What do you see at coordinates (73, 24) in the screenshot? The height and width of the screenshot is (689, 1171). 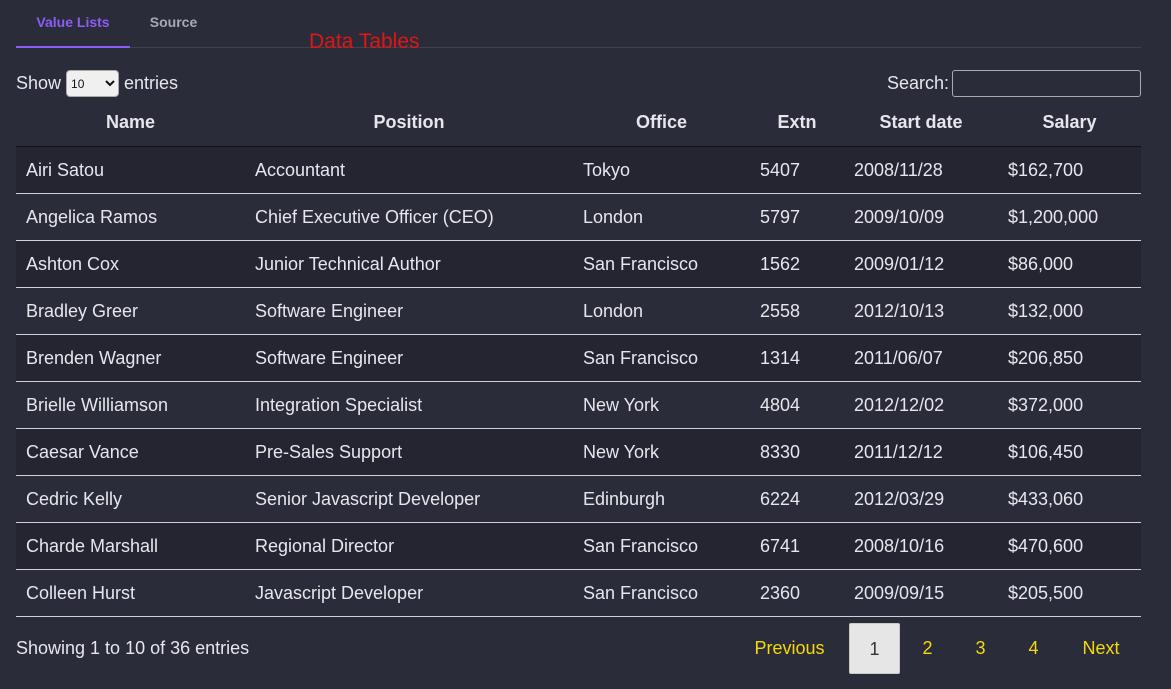 I see `tab-value-lists: Value Lists` at bounding box center [73, 24].